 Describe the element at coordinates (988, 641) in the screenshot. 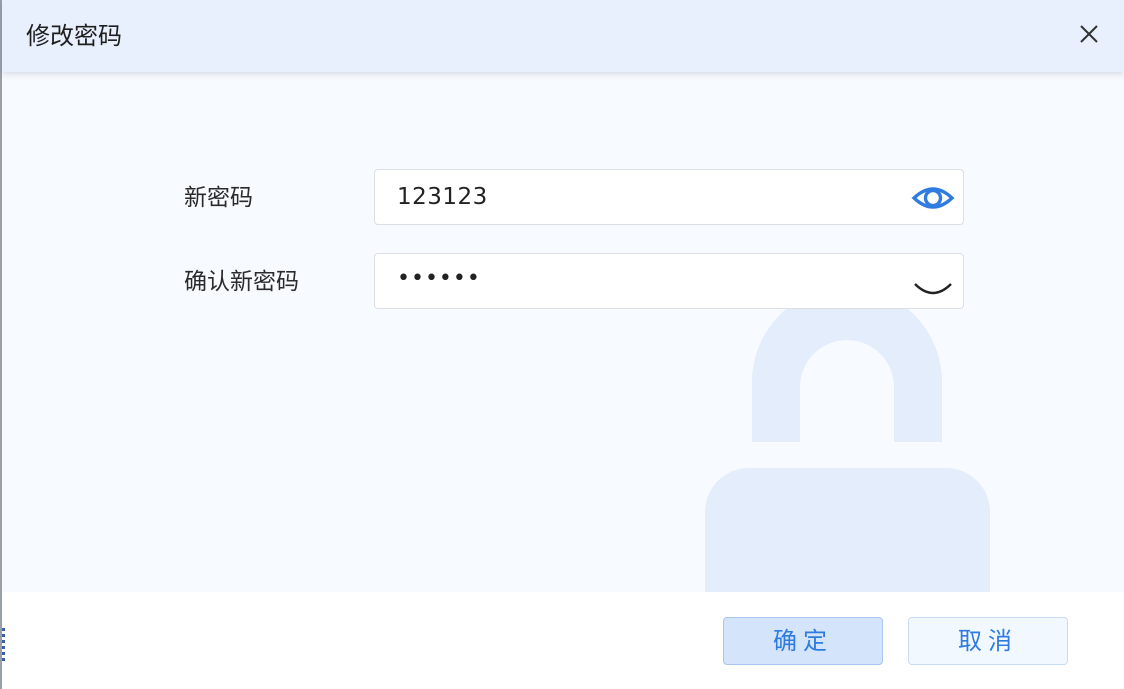

I see `cancel-button: 取消` at that location.